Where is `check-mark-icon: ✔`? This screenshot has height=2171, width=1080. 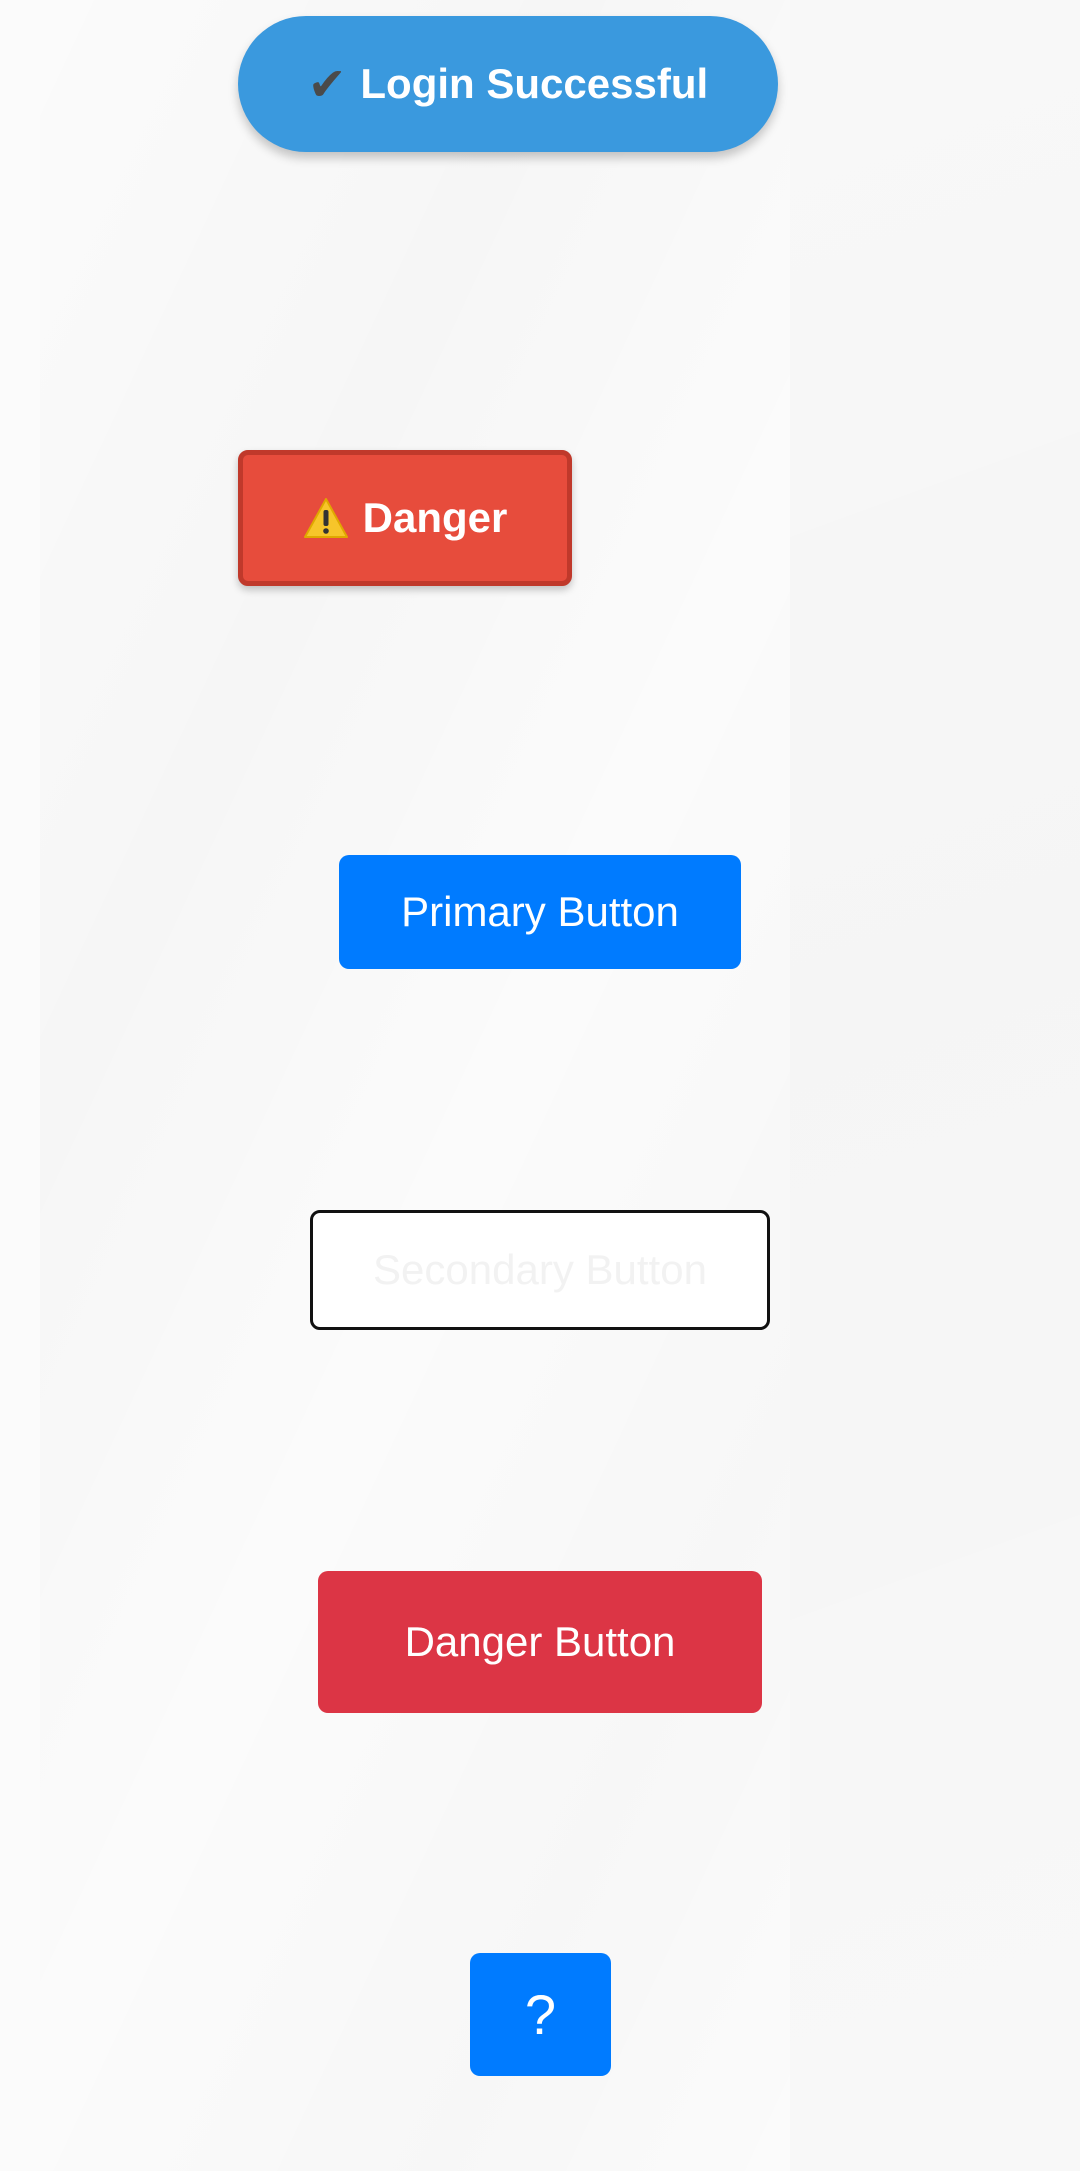
check-mark-icon: ✔ is located at coordinates (327, 84).